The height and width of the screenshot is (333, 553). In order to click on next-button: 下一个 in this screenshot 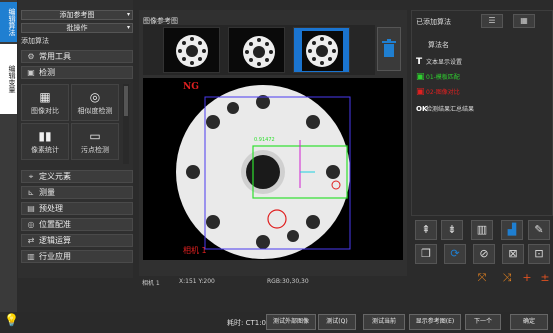, I will do `click(483, 322)`.